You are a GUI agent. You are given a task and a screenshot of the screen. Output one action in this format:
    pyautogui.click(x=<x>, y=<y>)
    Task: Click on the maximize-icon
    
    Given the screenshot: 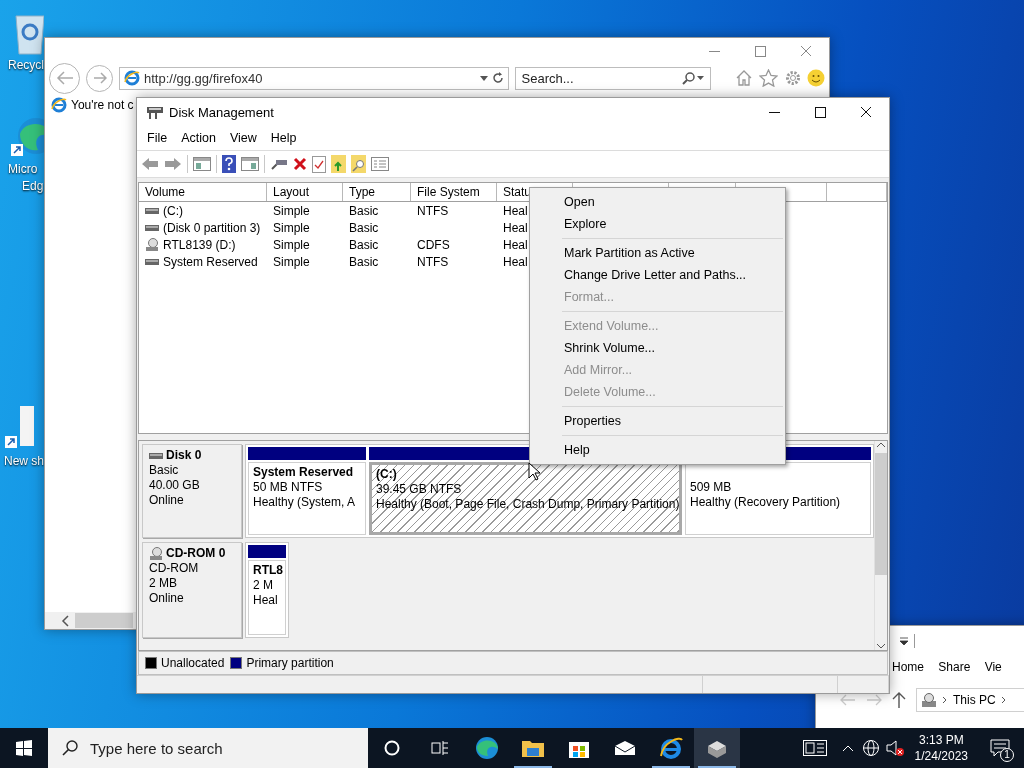 What is the action you would take?
    pyautogui.click(x=820, y=112)
    